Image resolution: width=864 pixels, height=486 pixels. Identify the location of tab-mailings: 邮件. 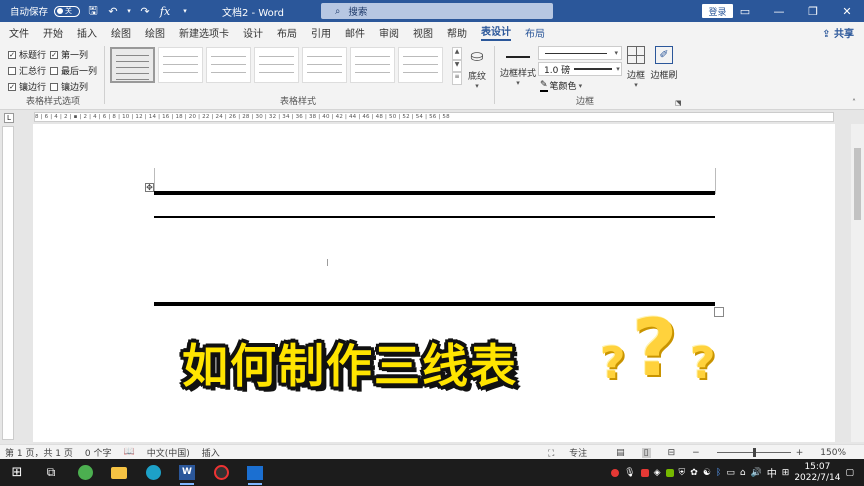
(355, 32).